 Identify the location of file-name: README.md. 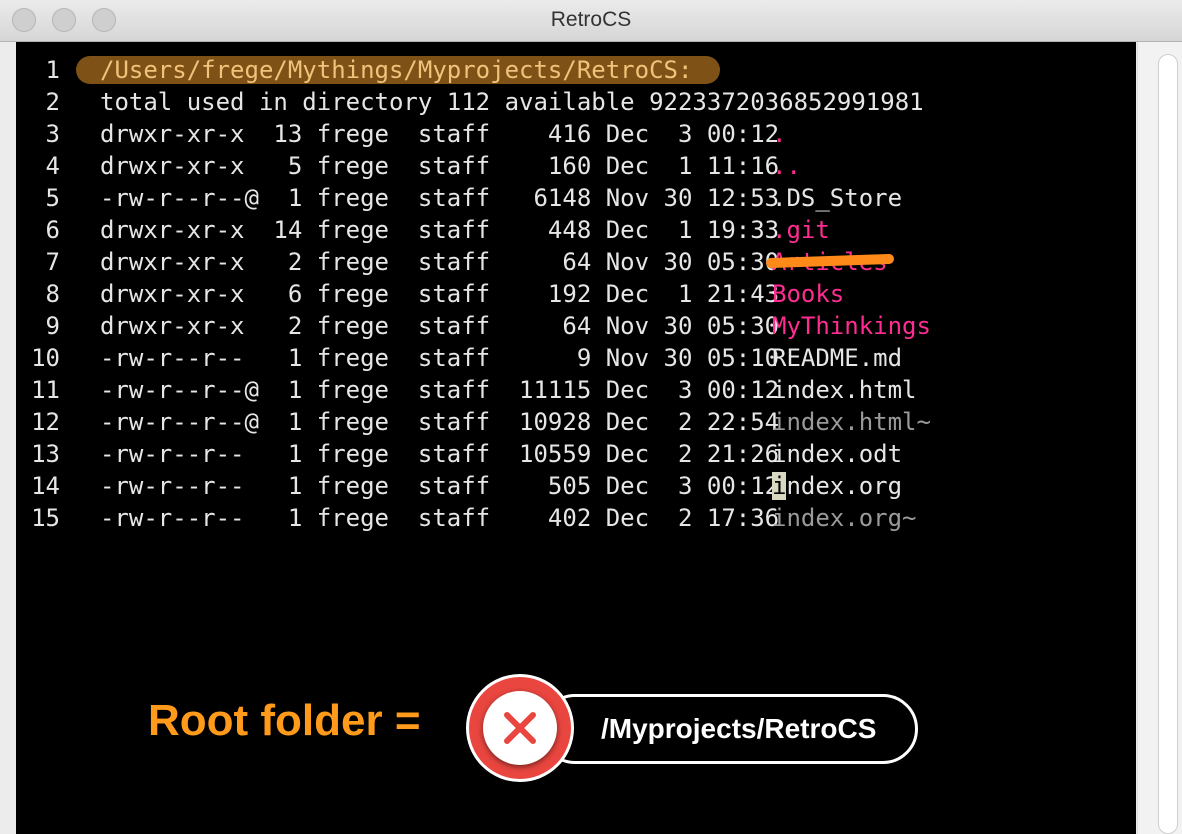
(837, 358).